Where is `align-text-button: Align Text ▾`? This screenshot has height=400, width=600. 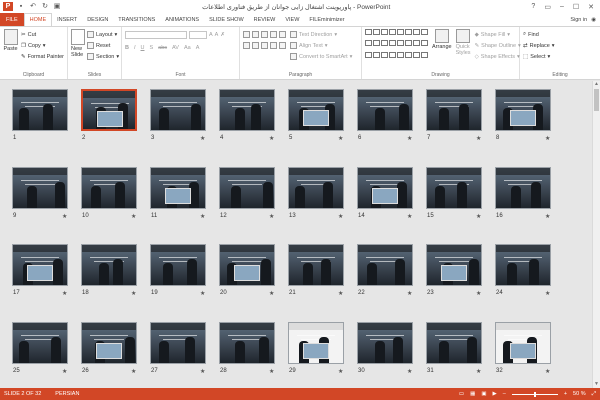 align-text-button: Align Text ▾ is located at coordinates (321, 45).